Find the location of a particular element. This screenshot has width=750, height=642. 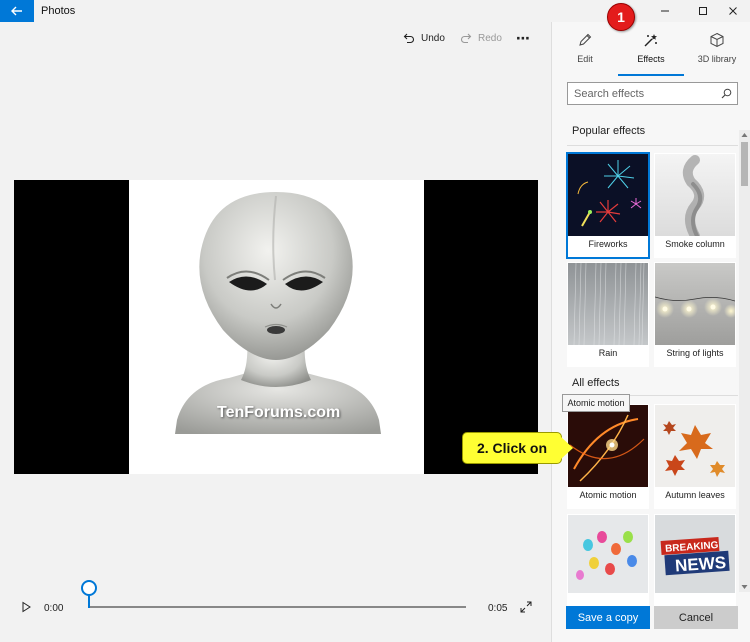

seek-stem is located at coordinates (89, 601).